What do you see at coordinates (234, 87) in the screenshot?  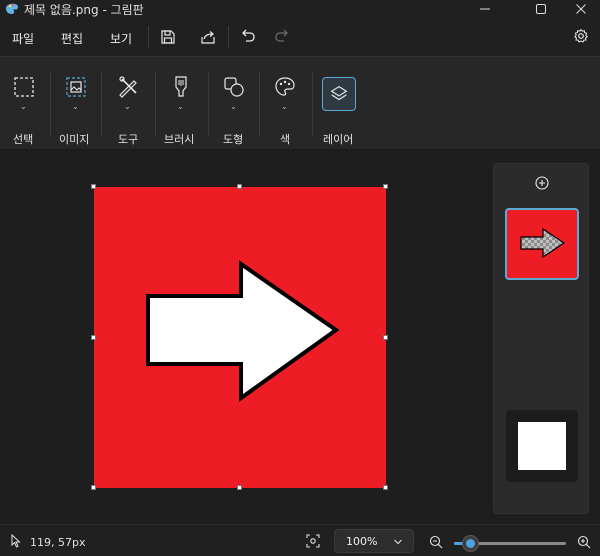 I see `shapes-icon` at bounding box center [234, 87].